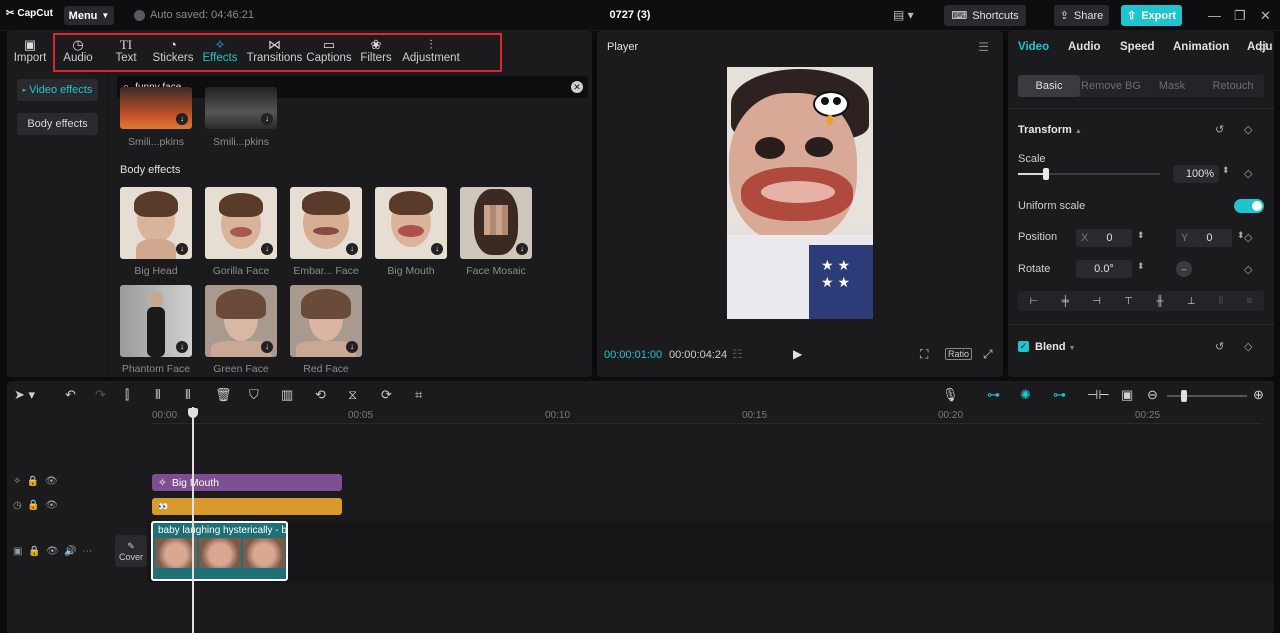 The width and height of the screenshot is (1280, 633). What do you see at coordinates (496, 223) in the screenshot?
I see `effect-face-mosaic: ↓` at bounding box center [496, 223].